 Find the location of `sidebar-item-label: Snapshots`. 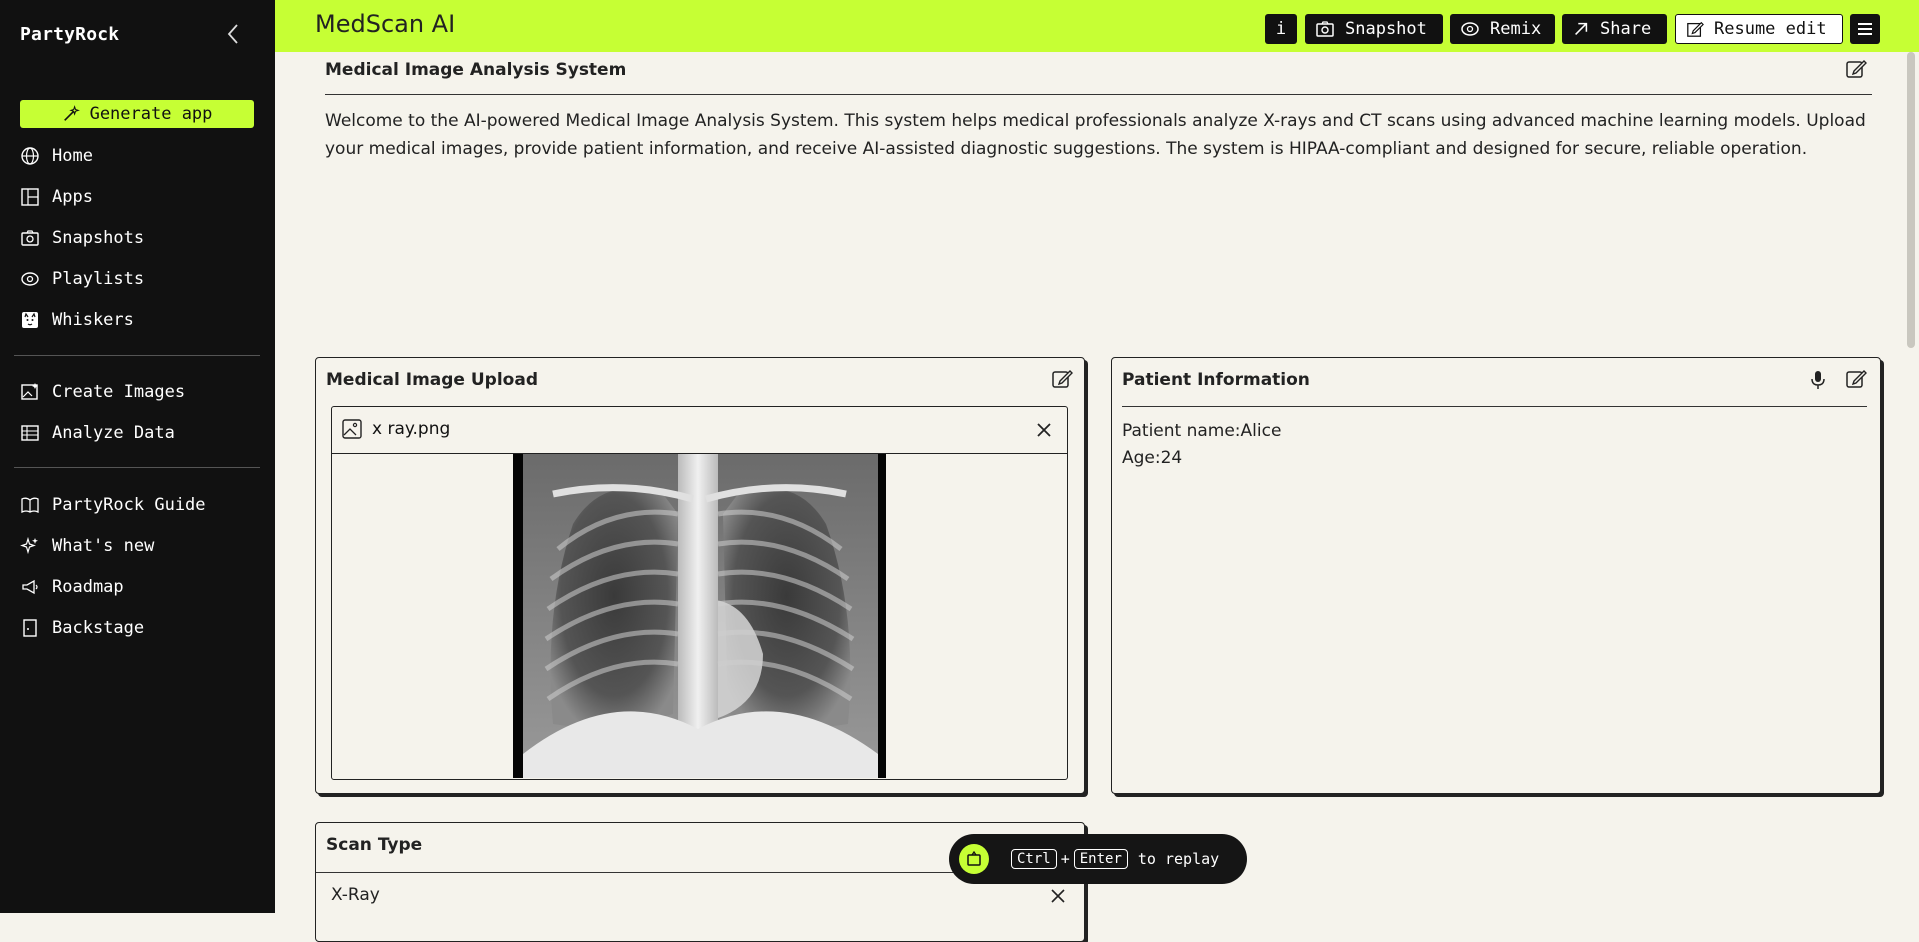

sidebar-item-label: Snapshots is located at coordinates (98, 238).